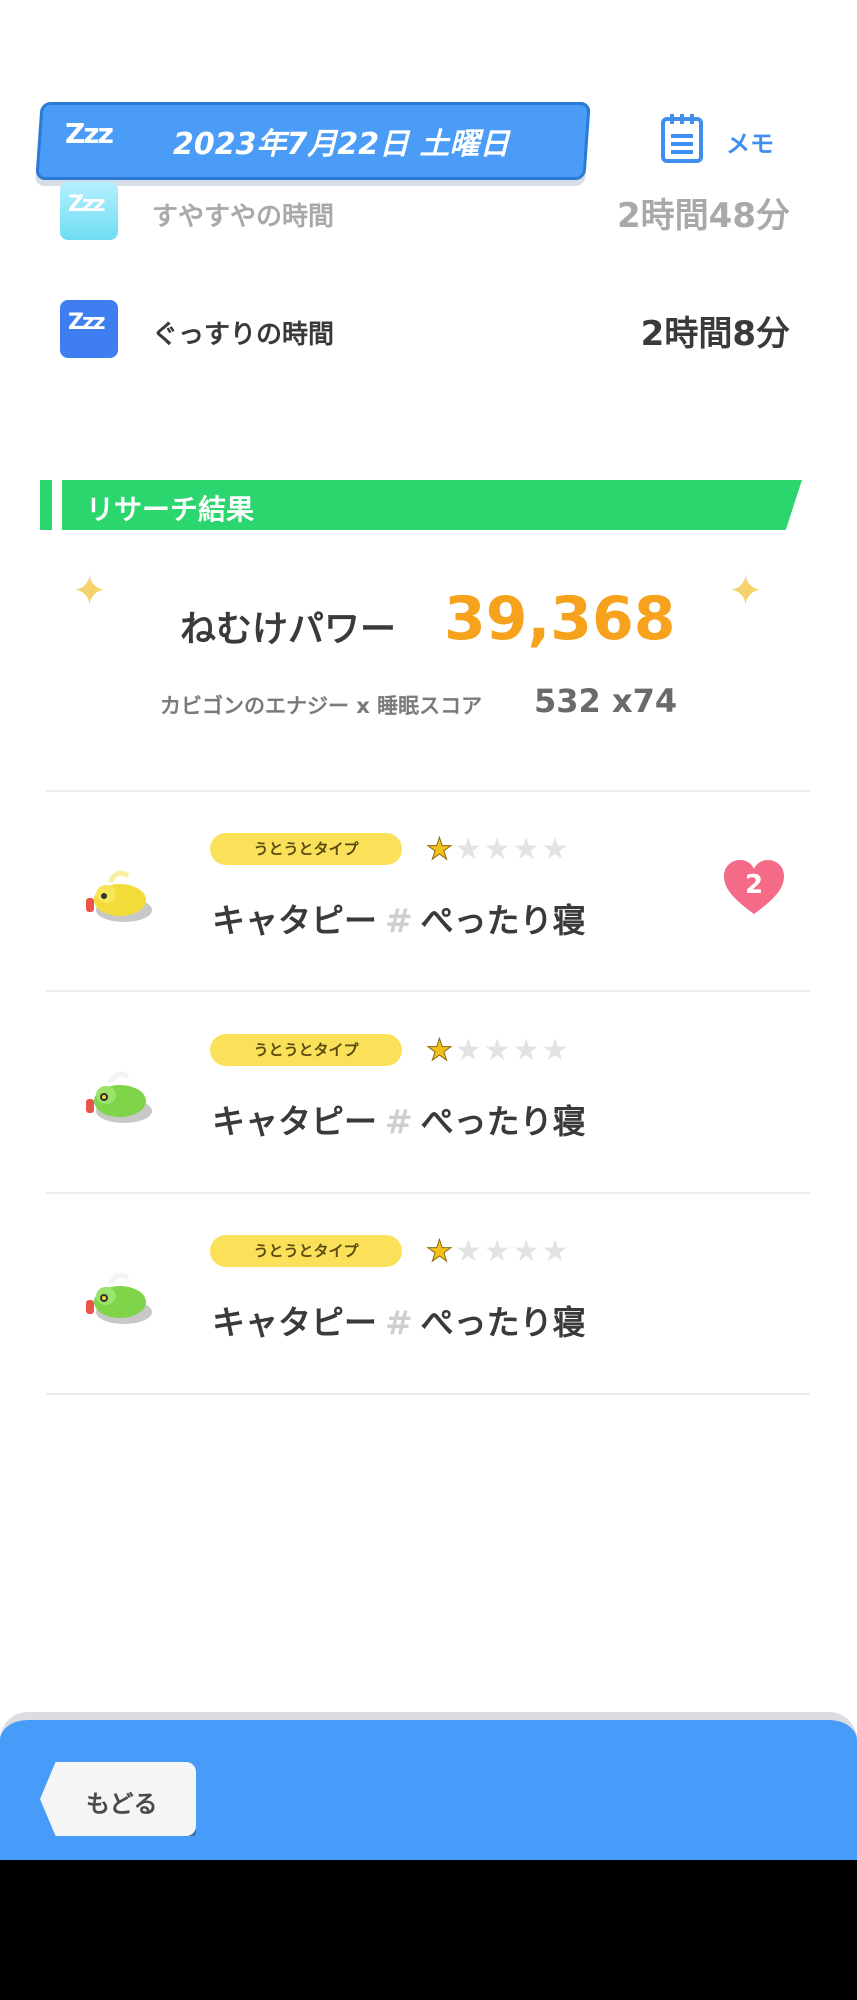  I want to click on calc-label: カビゴンのエナジー x 睡眠スコア, so click(321, 706).